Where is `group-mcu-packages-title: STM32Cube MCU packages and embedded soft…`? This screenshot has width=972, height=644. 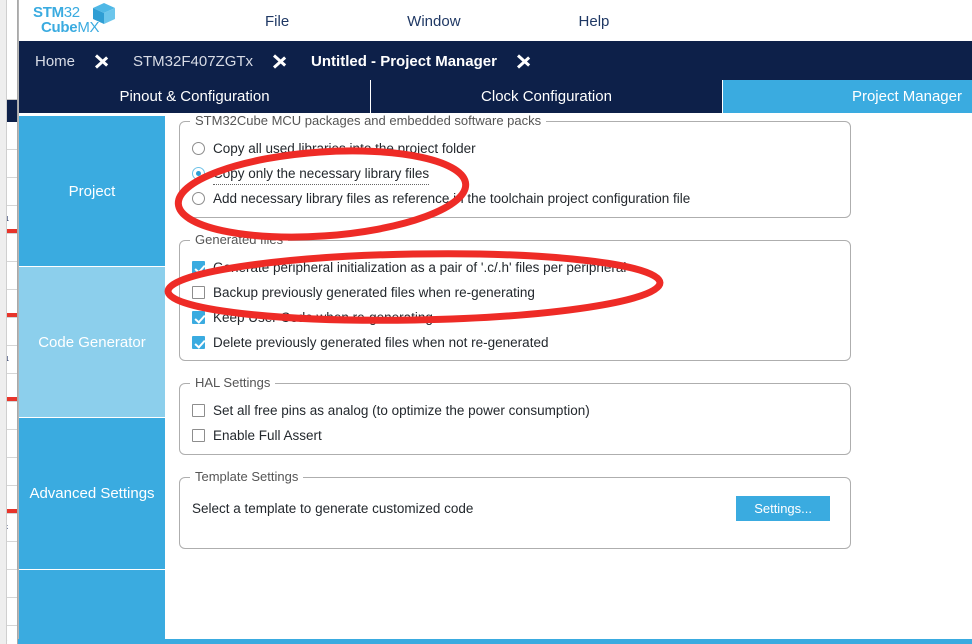 group-mcu-packages-title: STM32Cube MCU packages and embedded soft… is located at coordinates (368, 120).